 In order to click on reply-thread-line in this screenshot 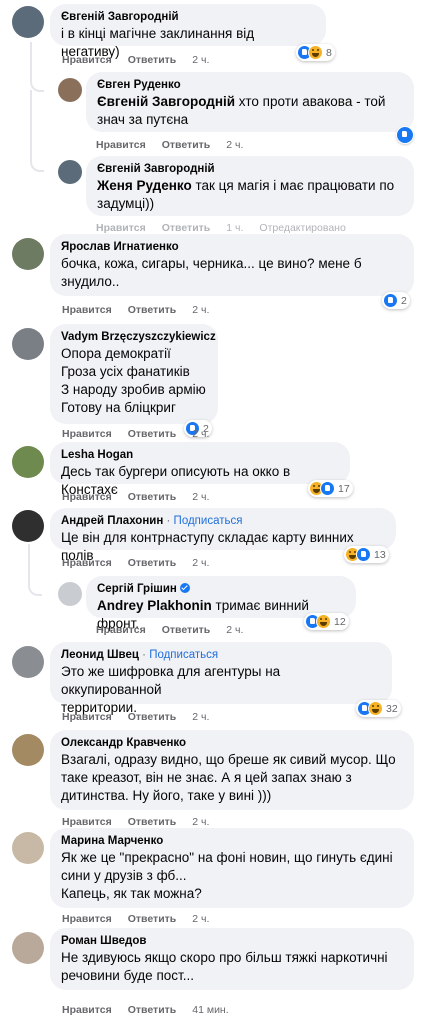, I will do `click(35, 570)`.